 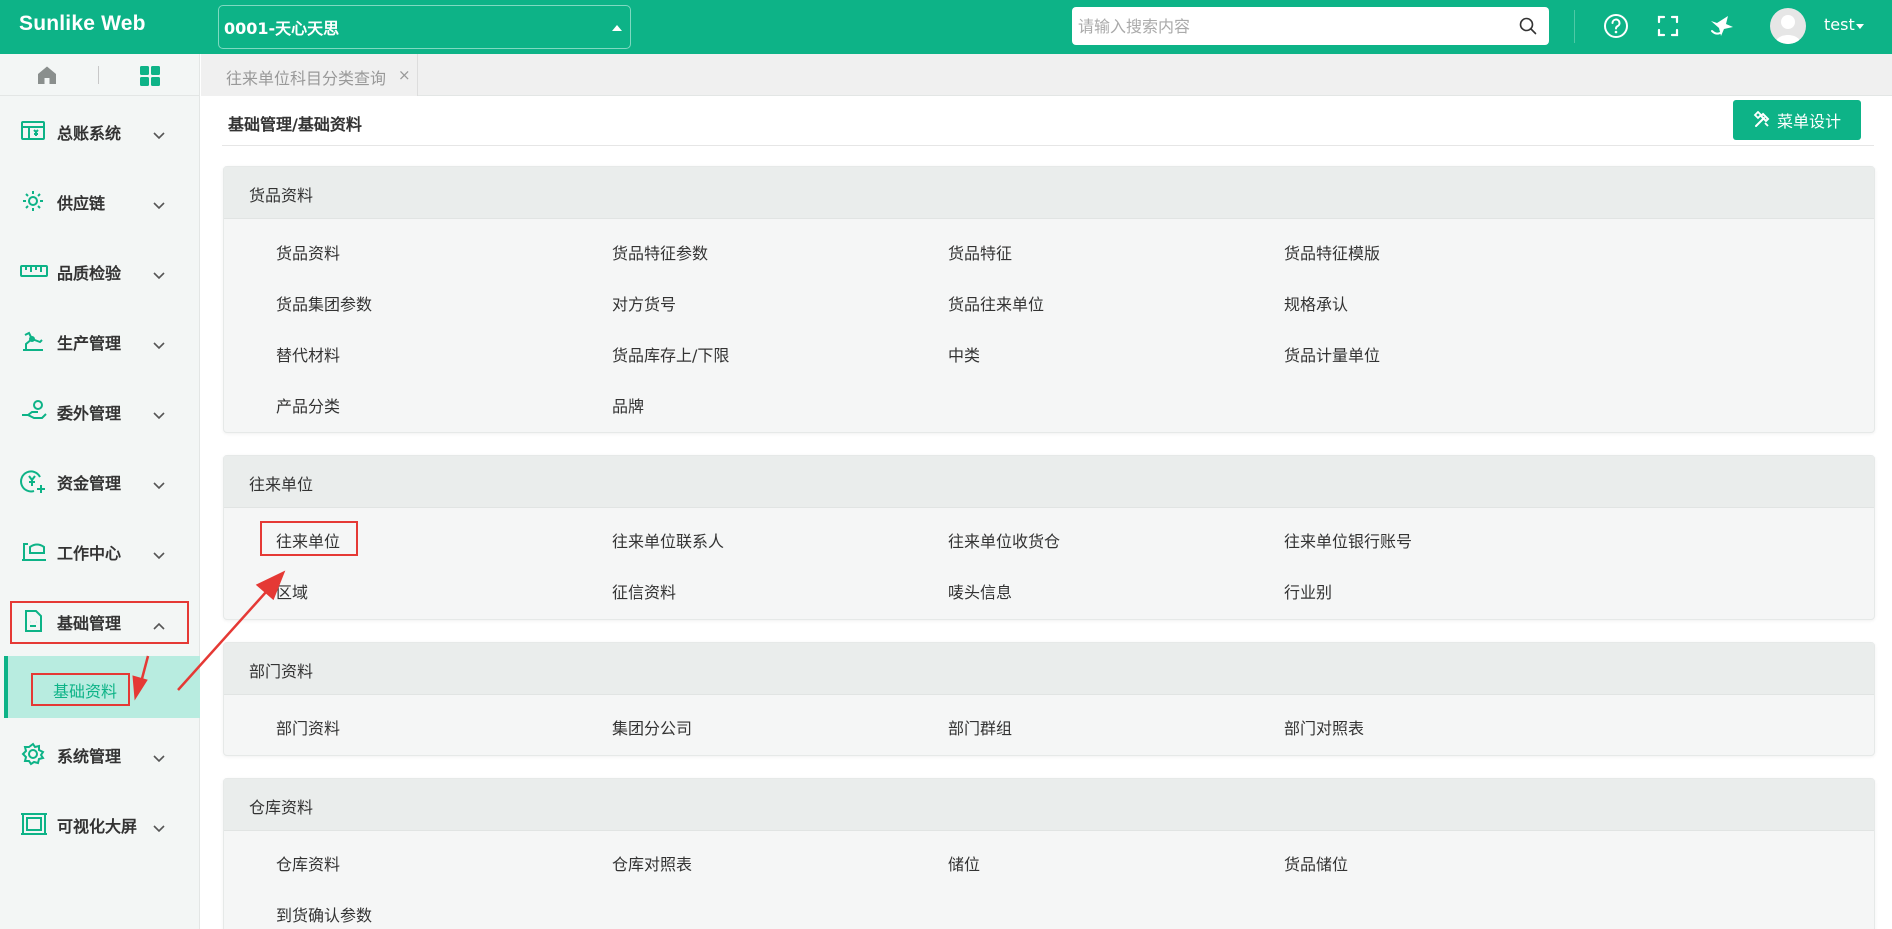 What do you see at coordinates (281, 484) in the screenshot?
I see `section-title: 往来单位` at bounding box center [281, 484].